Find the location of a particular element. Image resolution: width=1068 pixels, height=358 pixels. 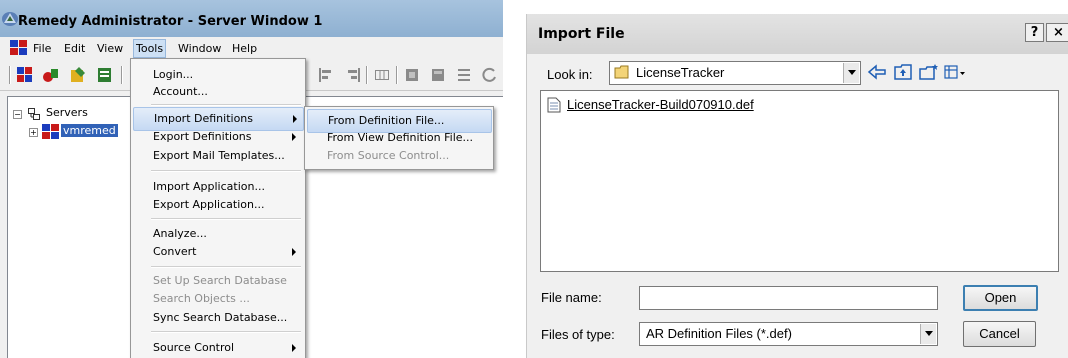

refresh-icon is located at coordinates (490, 75).